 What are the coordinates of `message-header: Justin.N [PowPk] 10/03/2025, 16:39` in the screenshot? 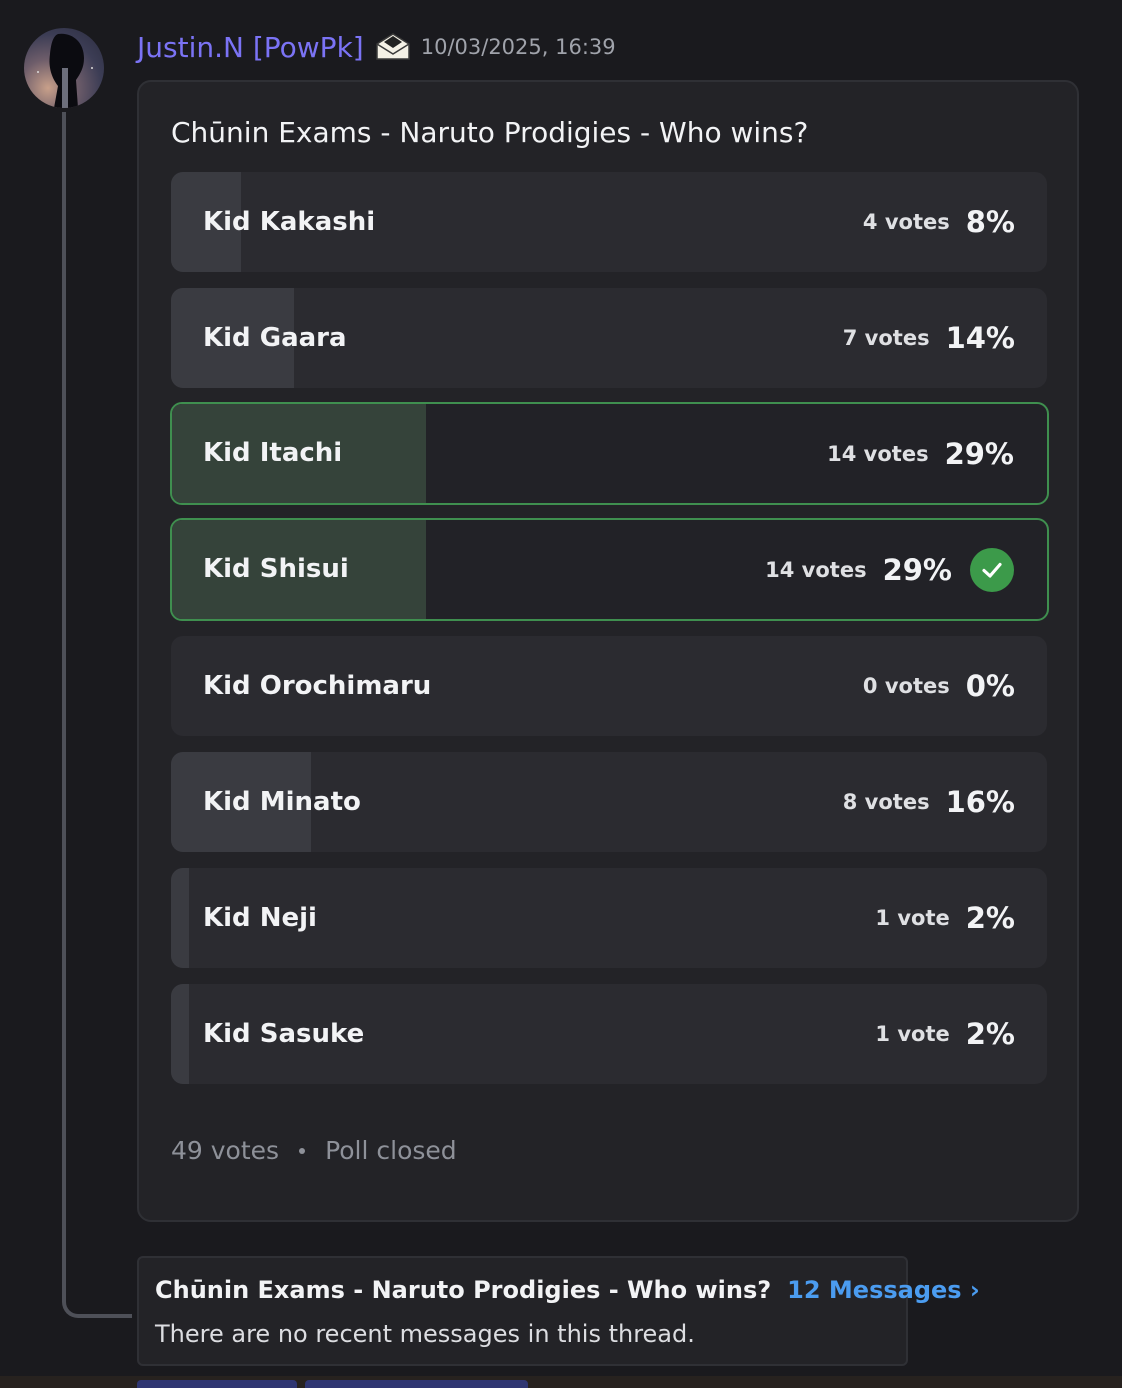 It's located at (376, 47).